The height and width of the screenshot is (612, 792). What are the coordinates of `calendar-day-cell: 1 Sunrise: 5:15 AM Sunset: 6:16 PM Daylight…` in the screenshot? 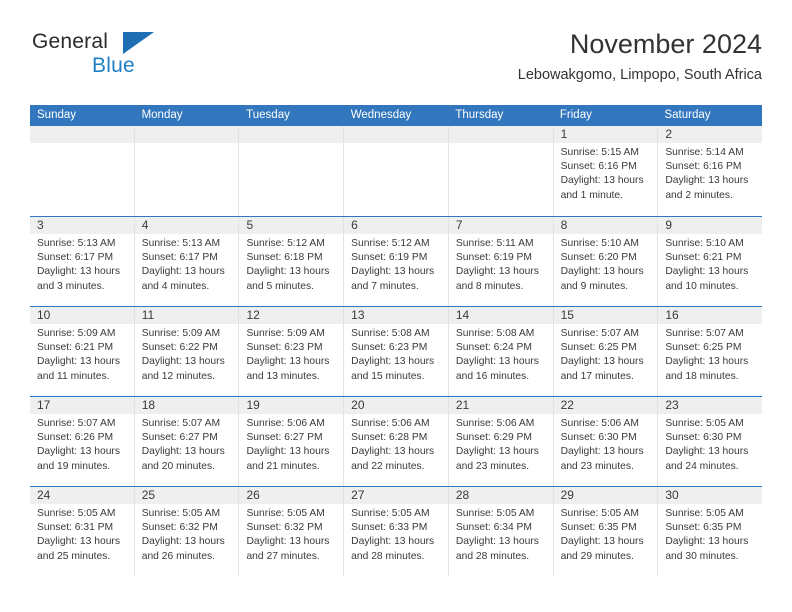 It's located at (605, 171).